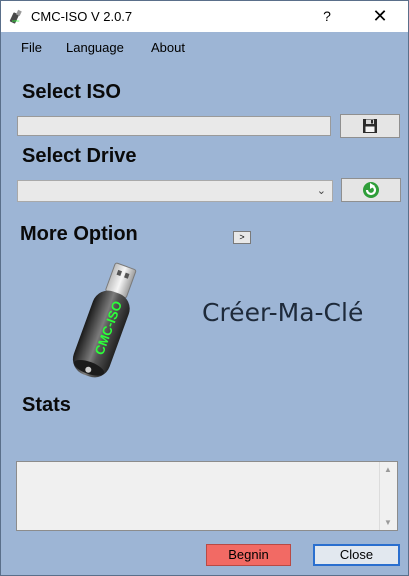 The image size is (409, 576). What do you see at coordinates (31, 47) in the screenshot?
I see `menu-file: File` at bounding box center [31, 47].